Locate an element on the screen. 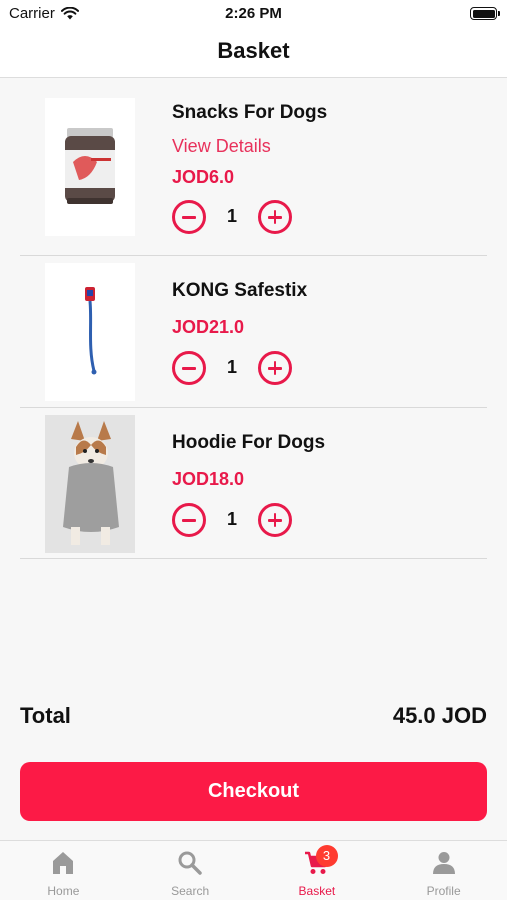  battery-icon is located at coordinates (485, 13).